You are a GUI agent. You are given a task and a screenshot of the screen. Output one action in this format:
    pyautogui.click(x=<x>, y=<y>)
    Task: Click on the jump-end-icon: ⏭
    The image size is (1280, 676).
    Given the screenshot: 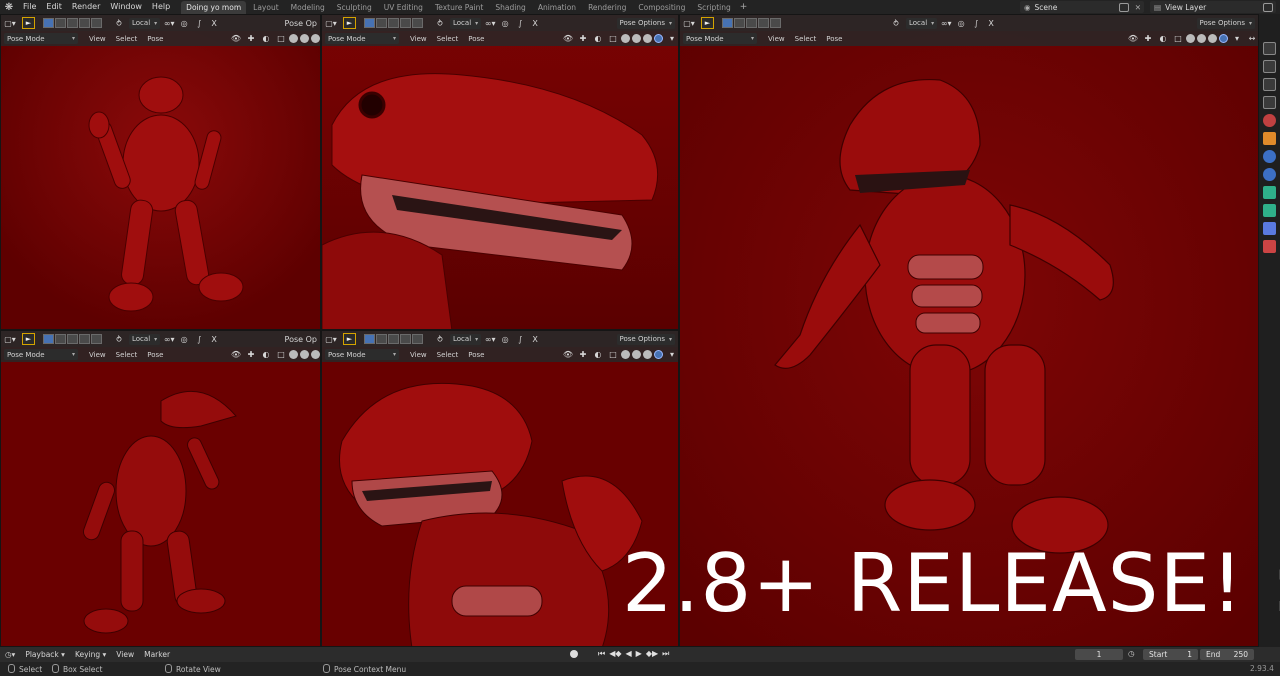 What is the action you would take?
    pyautogui.click(x=665, y=654)
    